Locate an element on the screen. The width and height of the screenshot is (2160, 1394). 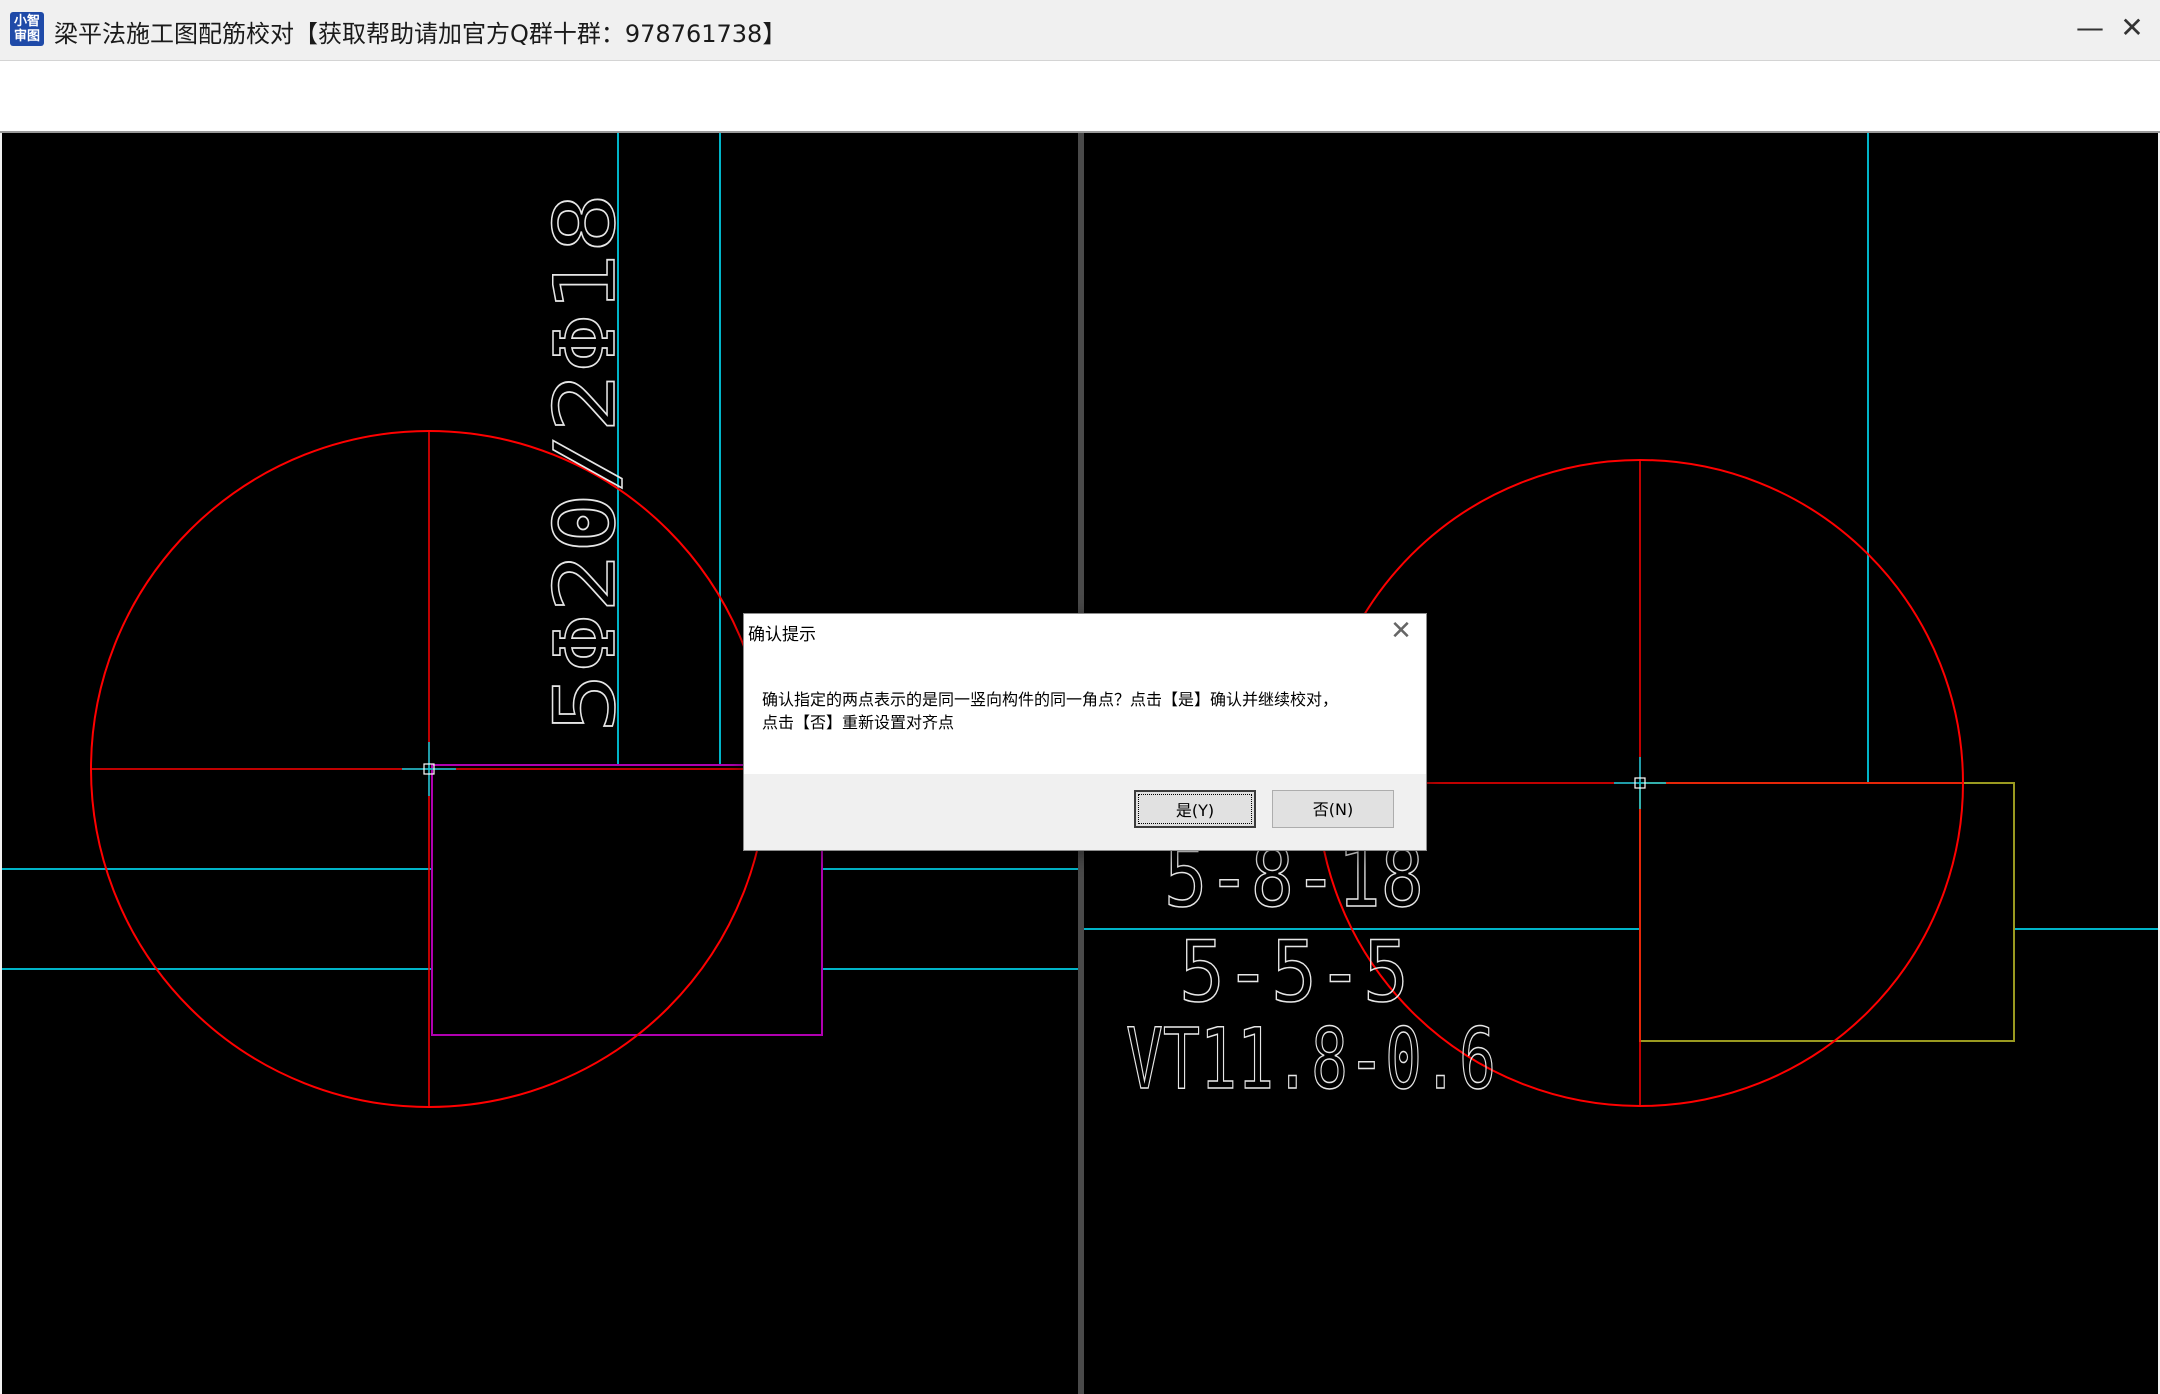
minimize-button: — is located at coordinates (2090, 28).